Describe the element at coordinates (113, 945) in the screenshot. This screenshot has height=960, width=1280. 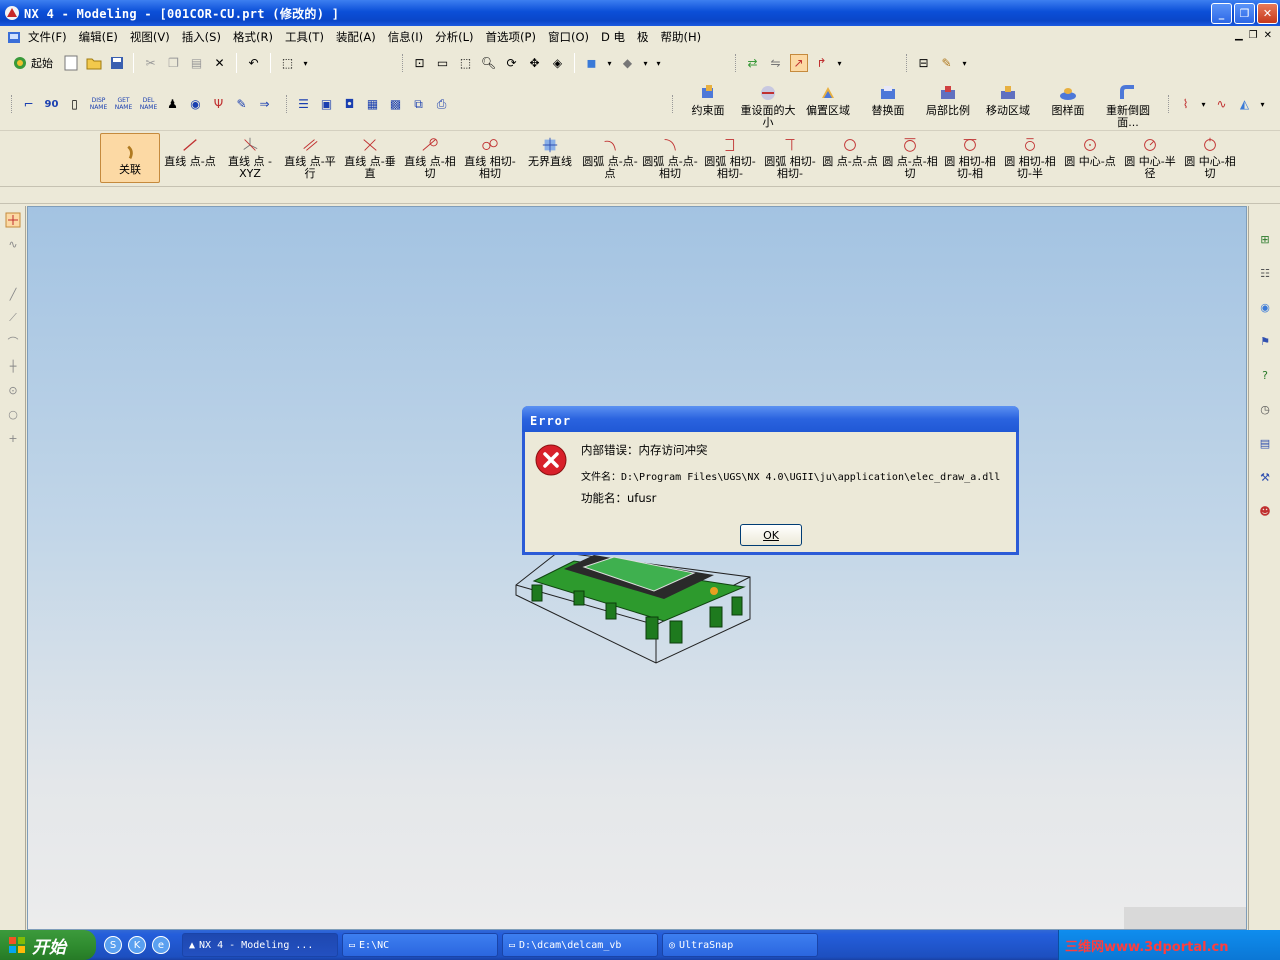
I see `quicklaunch-s-icon: S` at that location.